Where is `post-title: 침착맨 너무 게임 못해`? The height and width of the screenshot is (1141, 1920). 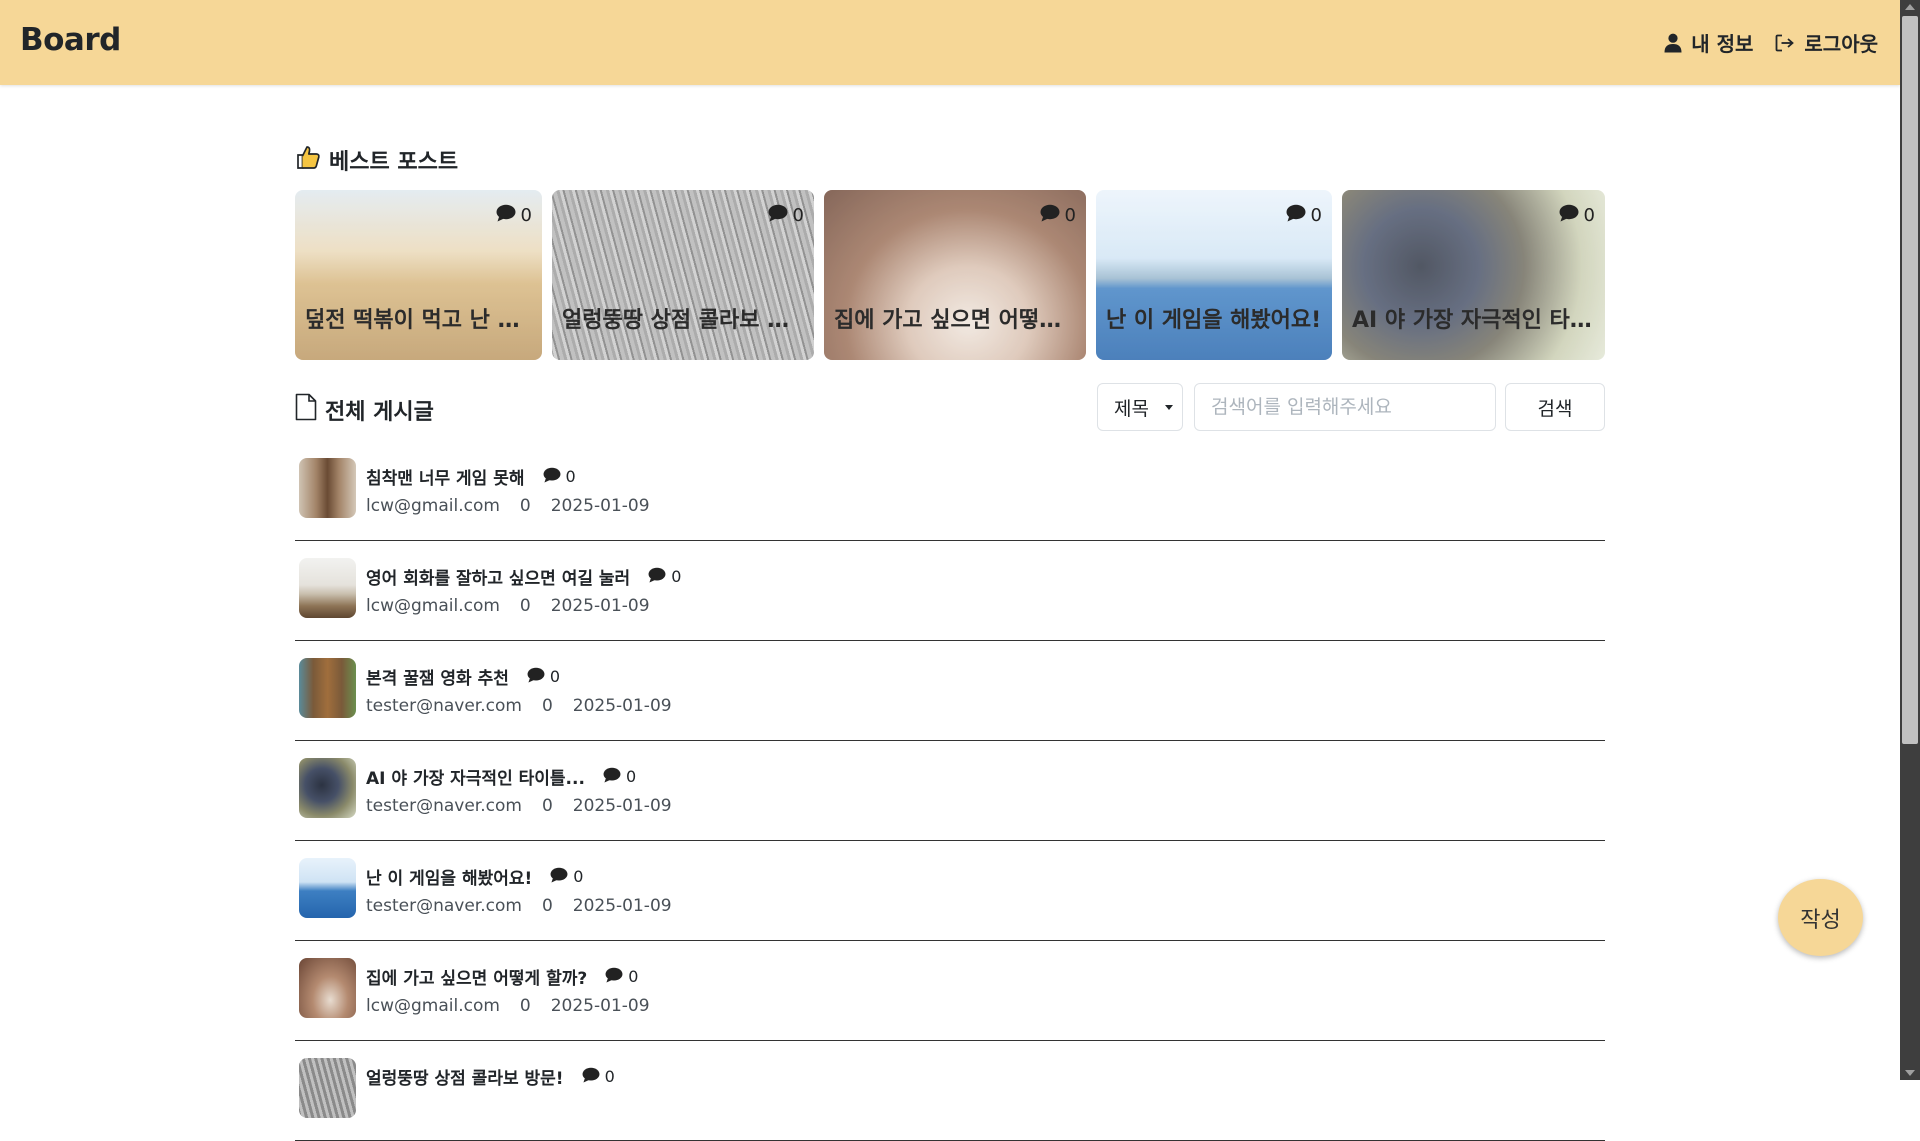
post-title: 침착맨 너무 게임 못해 is located at coordinates (445, 479).